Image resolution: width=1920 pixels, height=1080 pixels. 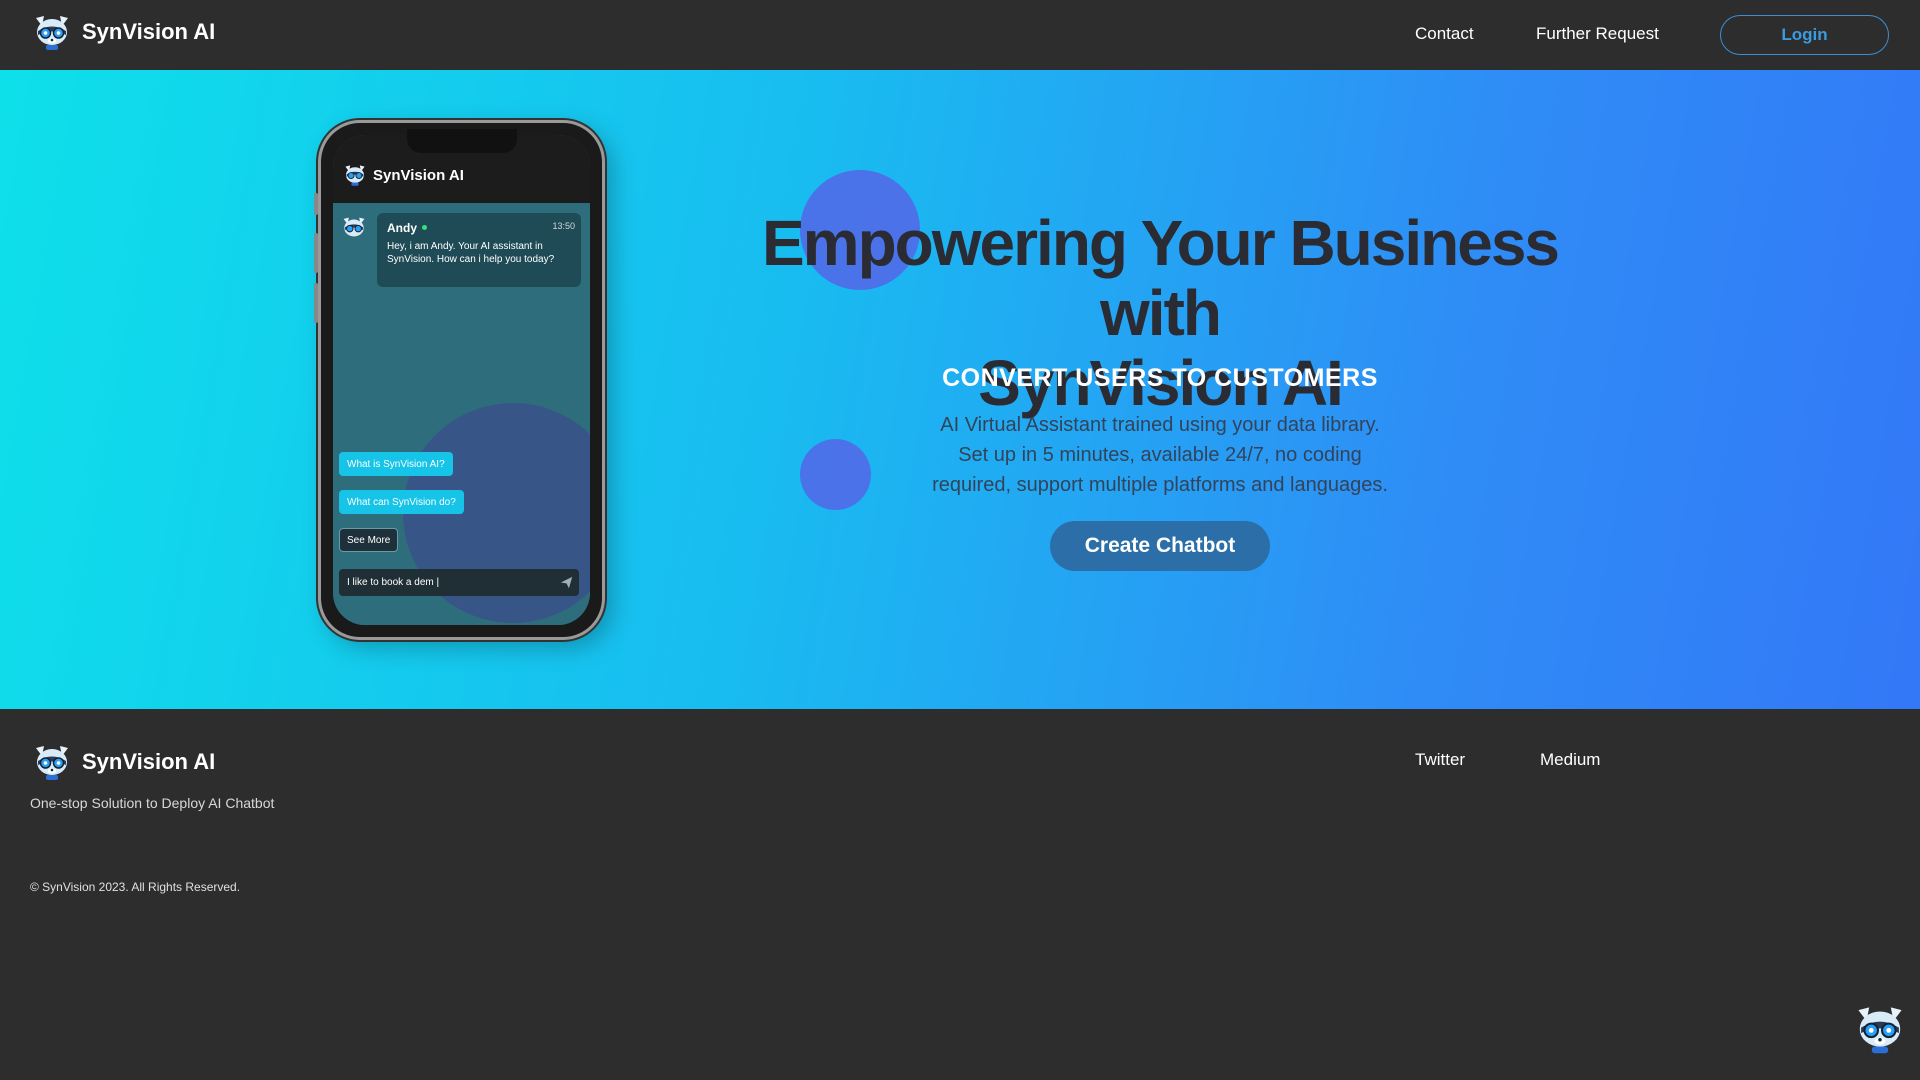 What do you see at coordinates (1880, 1029) in the screenshot?
I see `chat-widget-icon` at bounding box center [1880, 1029].